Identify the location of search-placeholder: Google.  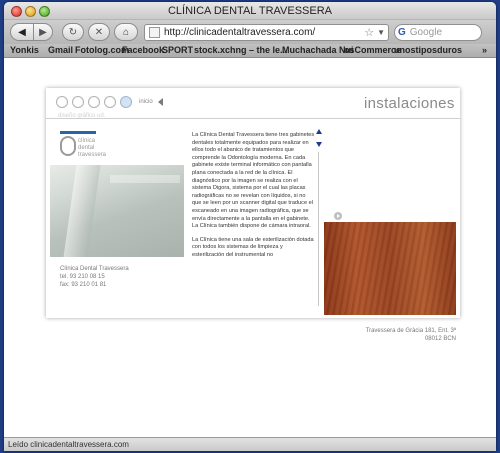
(426, 32).